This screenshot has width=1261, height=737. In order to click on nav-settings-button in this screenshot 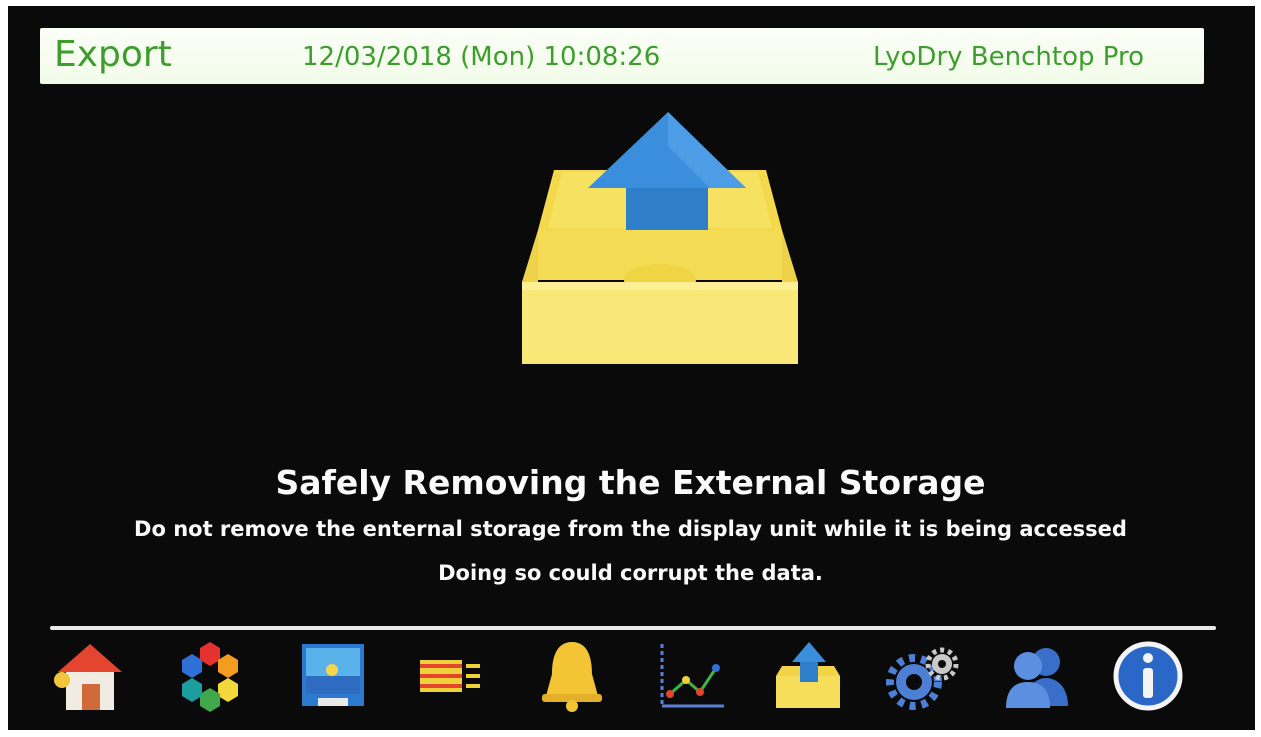, I will do `click(924, 676)`.